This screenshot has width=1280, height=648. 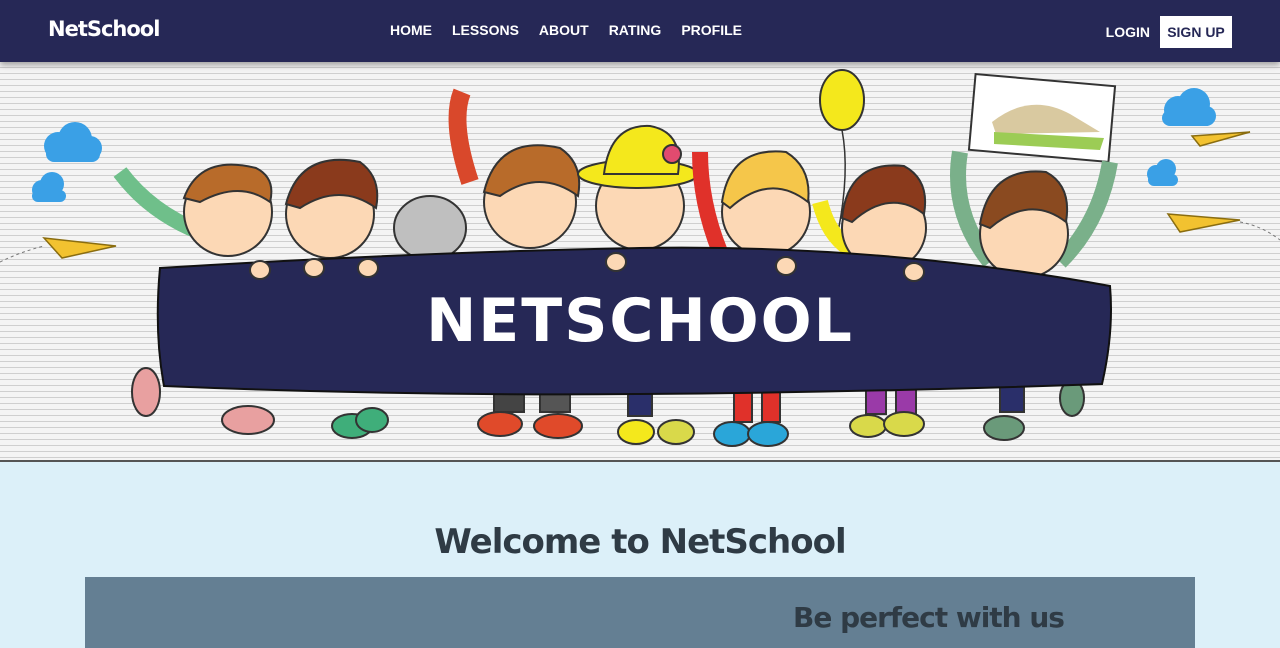 What do you see at coordinates (635, 30) in the screenshot?
I see `nav-rating-link: RATING` at bounding box center [635, 30].